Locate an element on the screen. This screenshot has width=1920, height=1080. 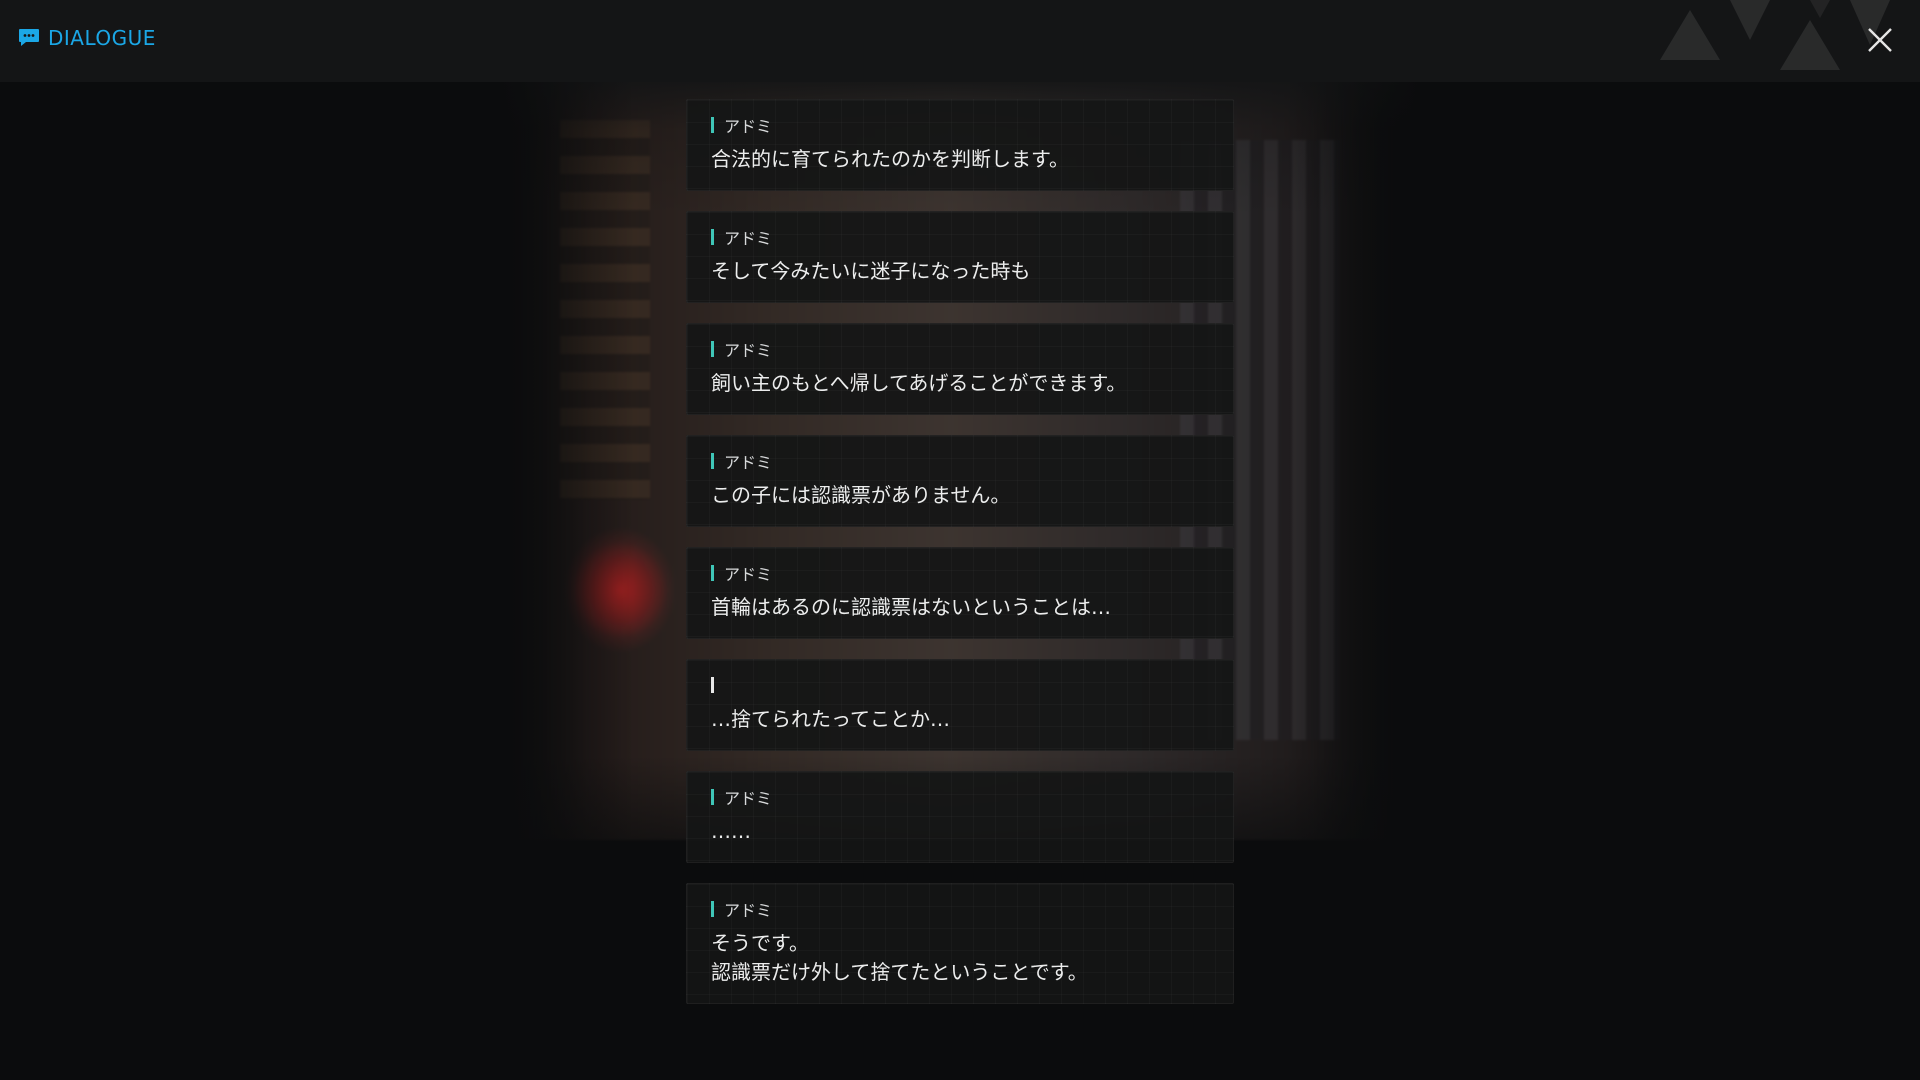
dialogue-entry: アドミこの子には認識票がありません。 is located at coordinates (960, 481).